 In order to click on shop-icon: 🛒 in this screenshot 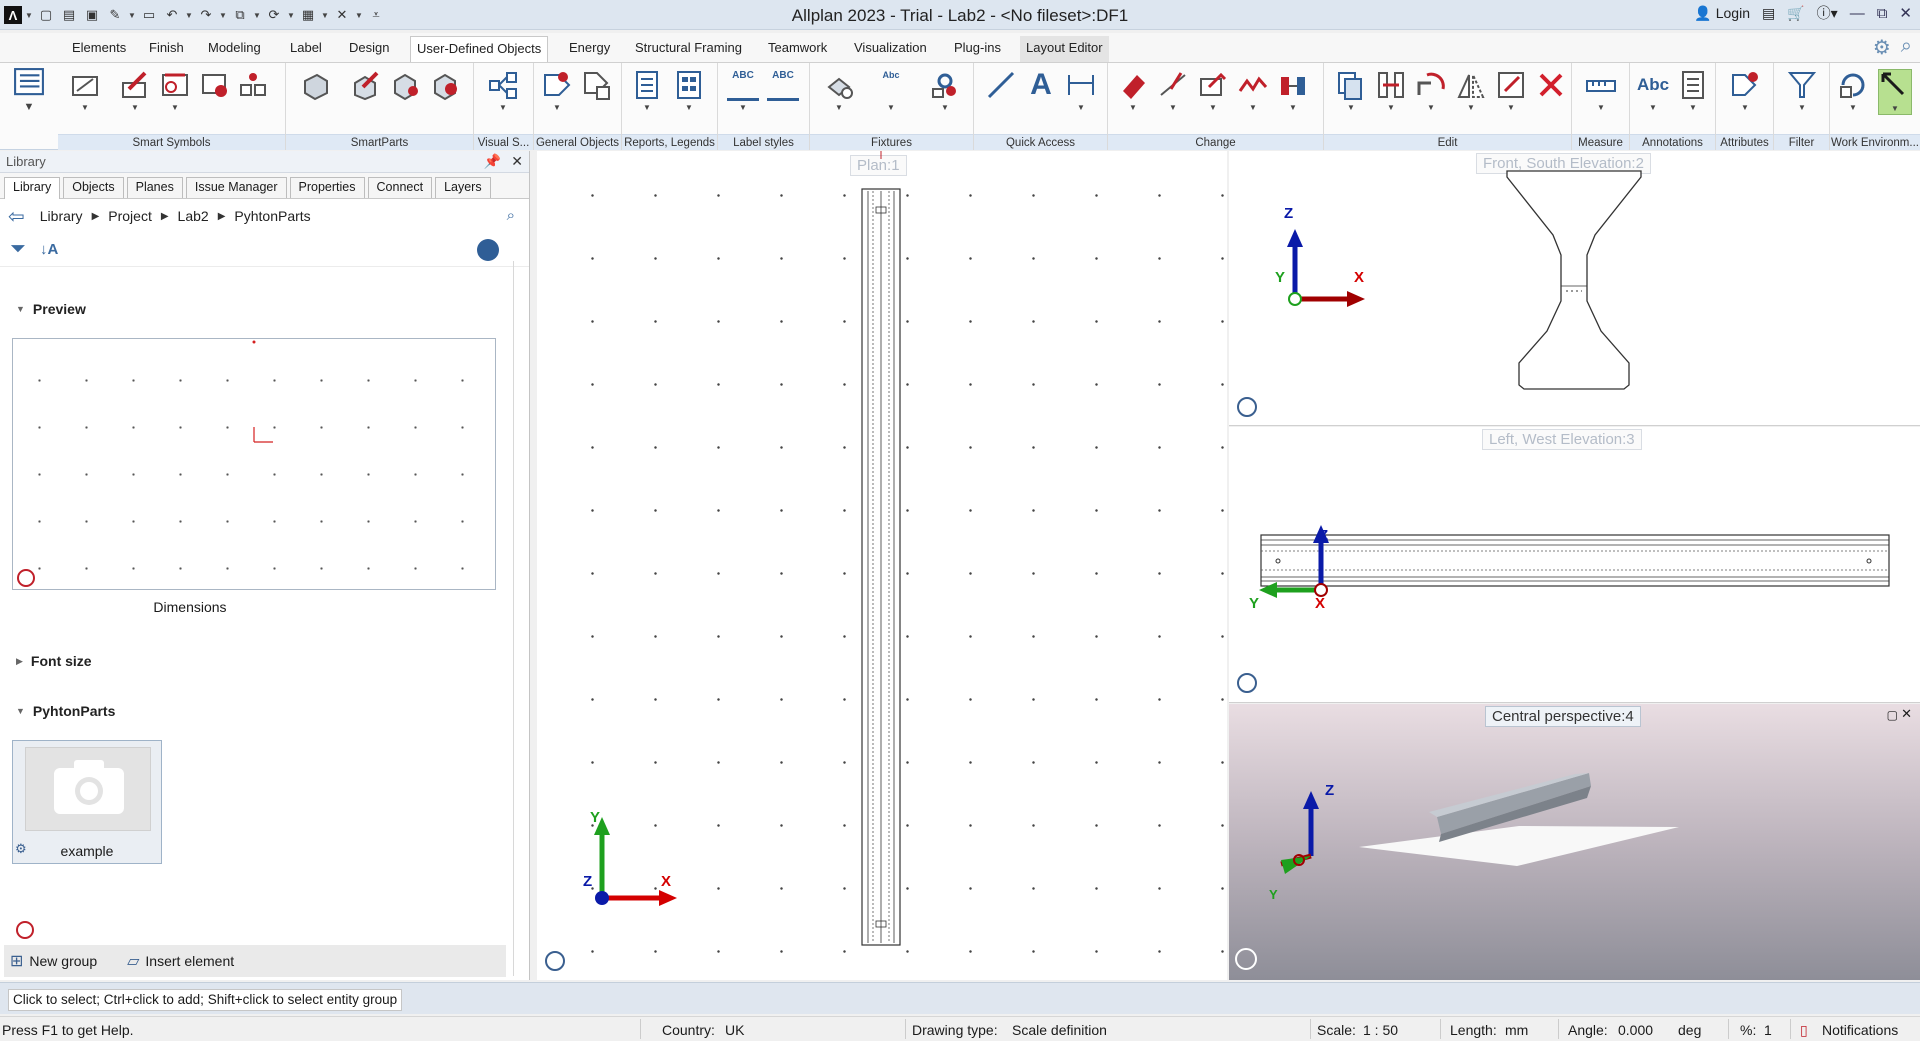, I will do `click(1795, 13)`.